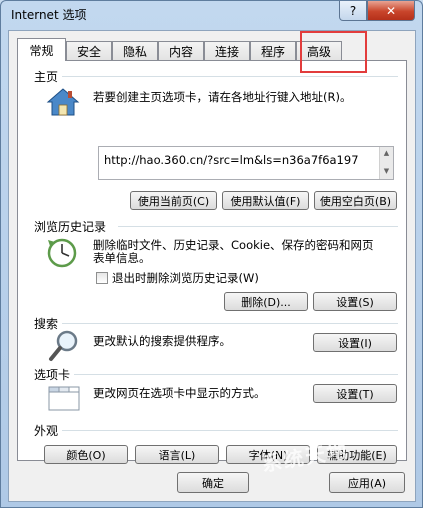 The height and width of the screenshot is (508, 423). I want to click on scroll-up-icon: ▲, so click(386, 153).